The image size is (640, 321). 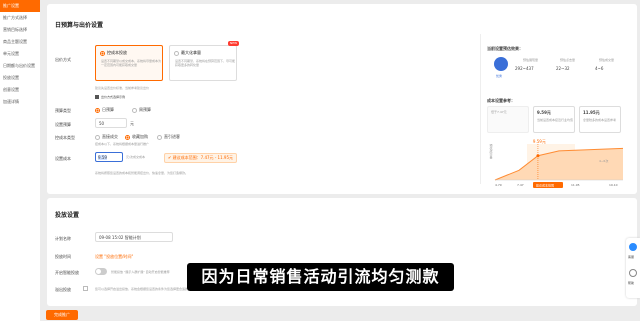 What do you see at coordinates (131, 63) in the screenshot?
I see `option-desc: 设置不同期望以成交成本，系统将尽量成本为一定范围内可能获取成交量` at bounding box center [131, 63].